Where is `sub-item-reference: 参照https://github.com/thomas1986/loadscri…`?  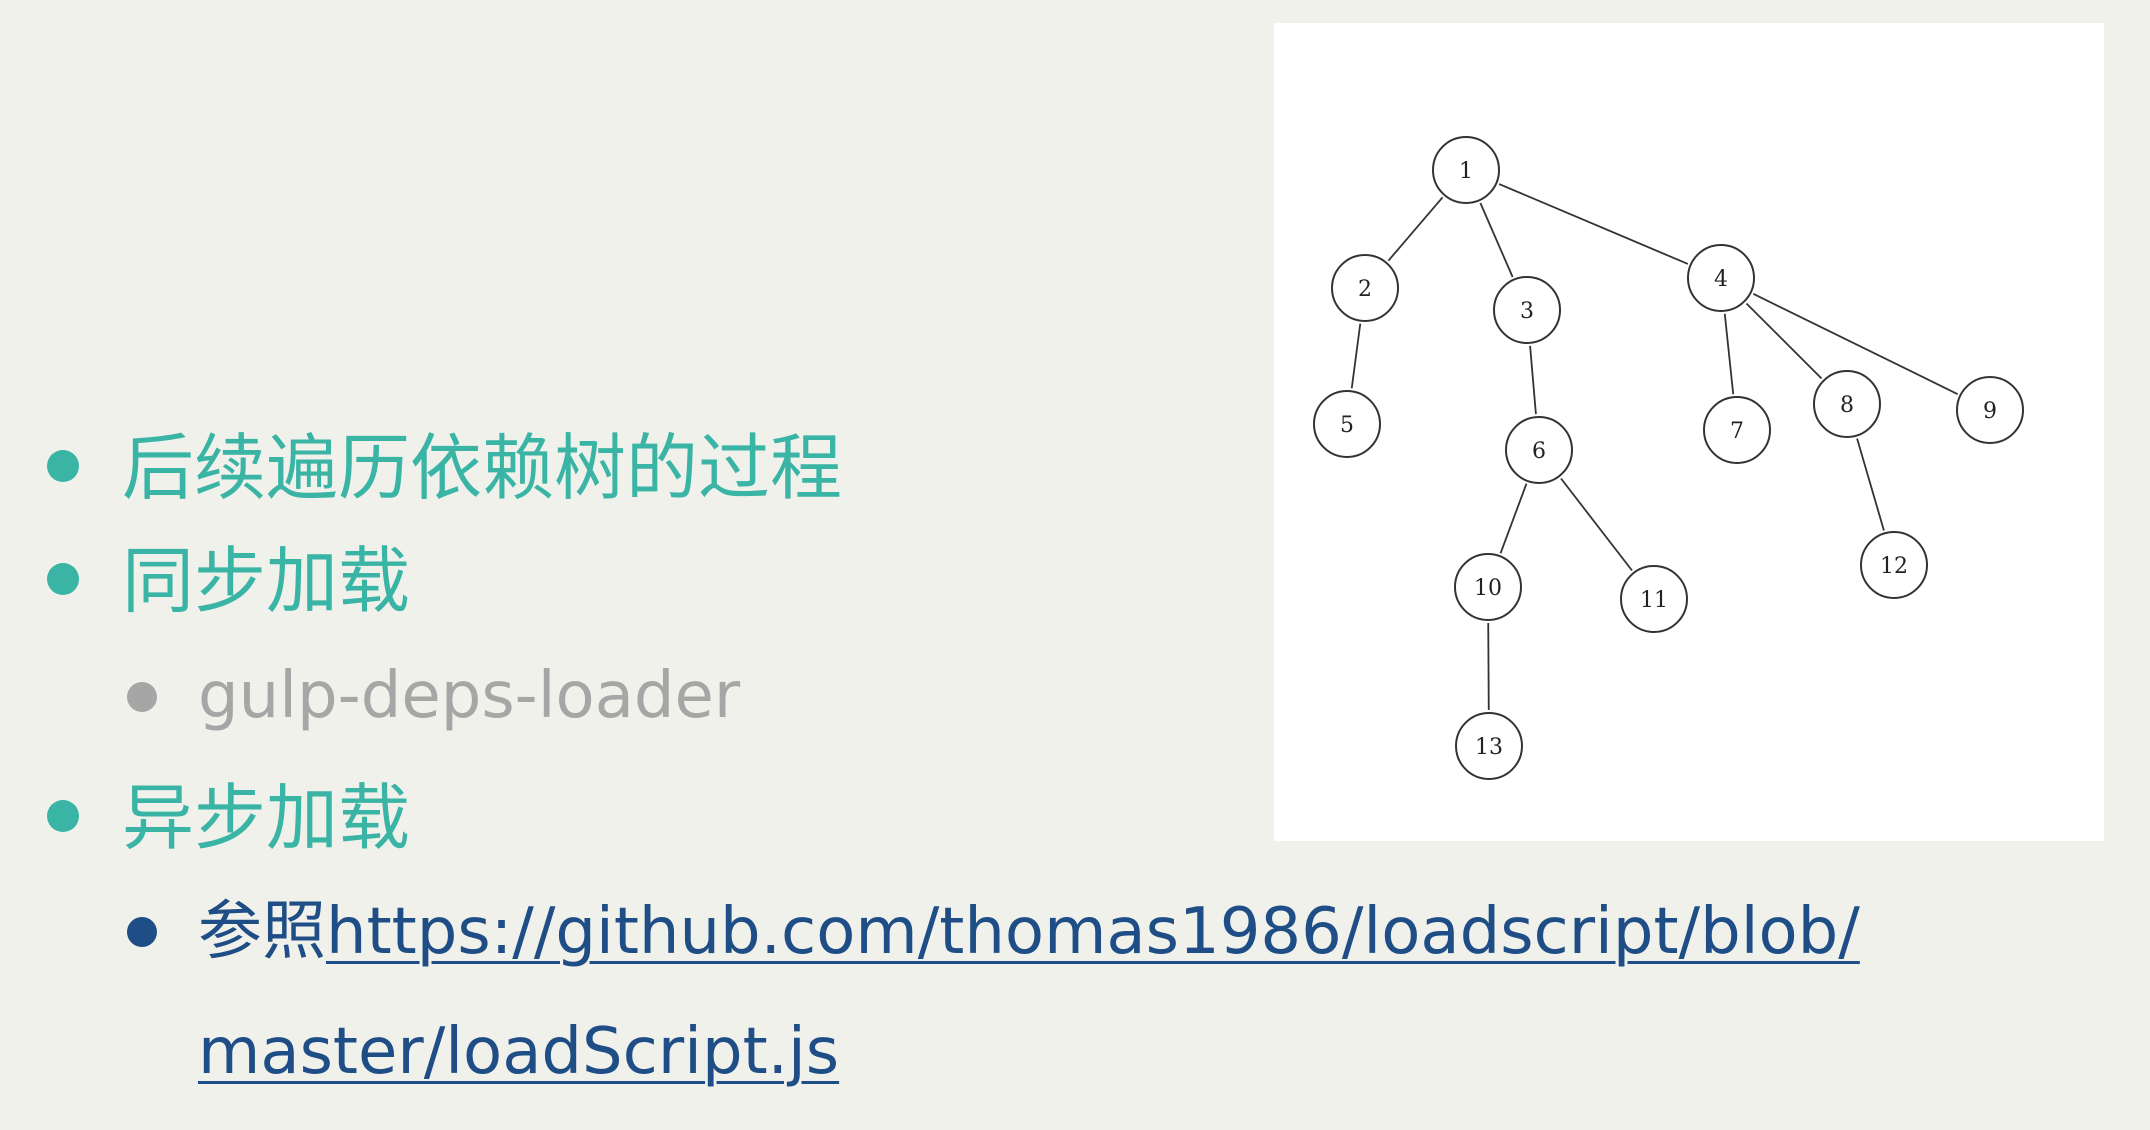 sub-item-reference: 参照https://github.com/thomas1986/loadscri… is located at coordinates (1029, 932).